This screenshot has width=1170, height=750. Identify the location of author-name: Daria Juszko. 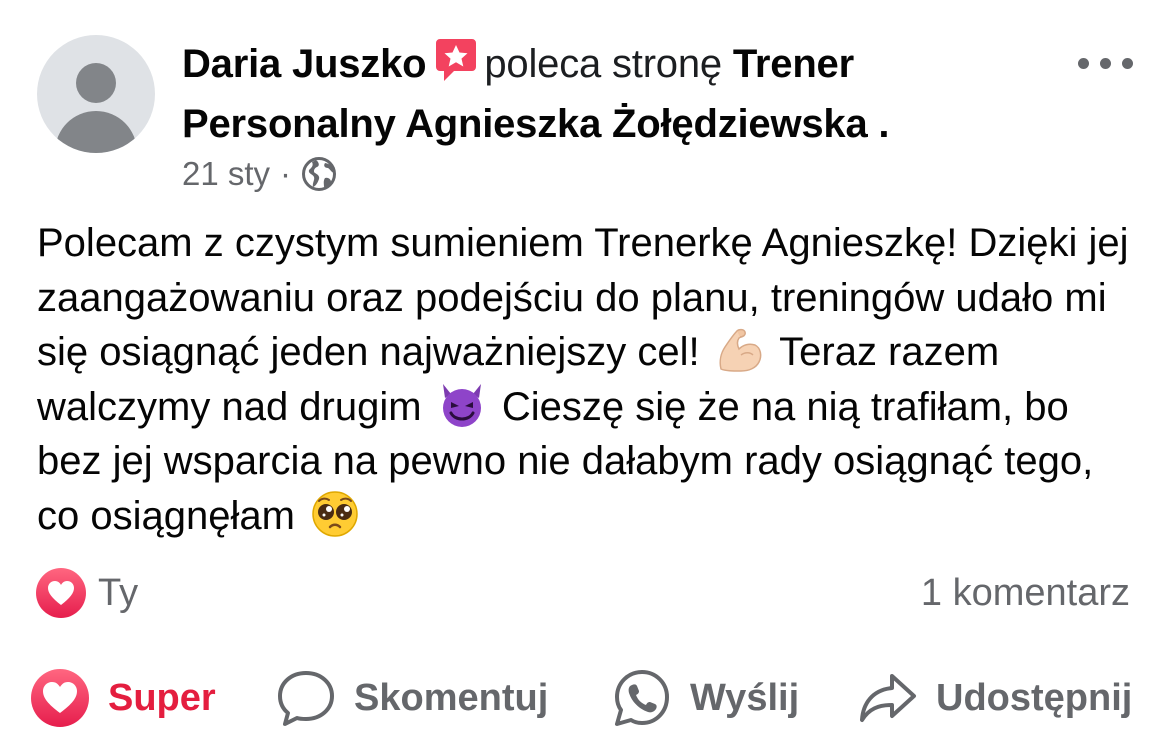
(304, 64).